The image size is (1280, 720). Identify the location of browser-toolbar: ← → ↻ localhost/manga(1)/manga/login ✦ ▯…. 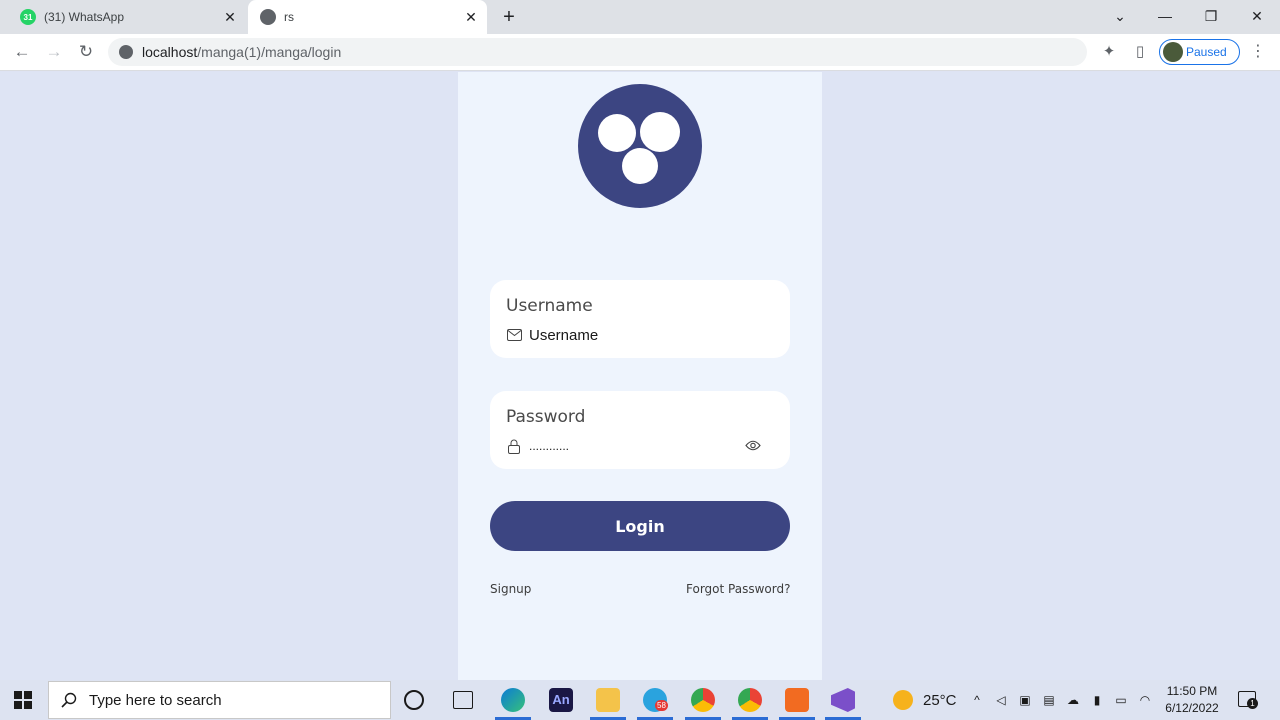
(640, 52).